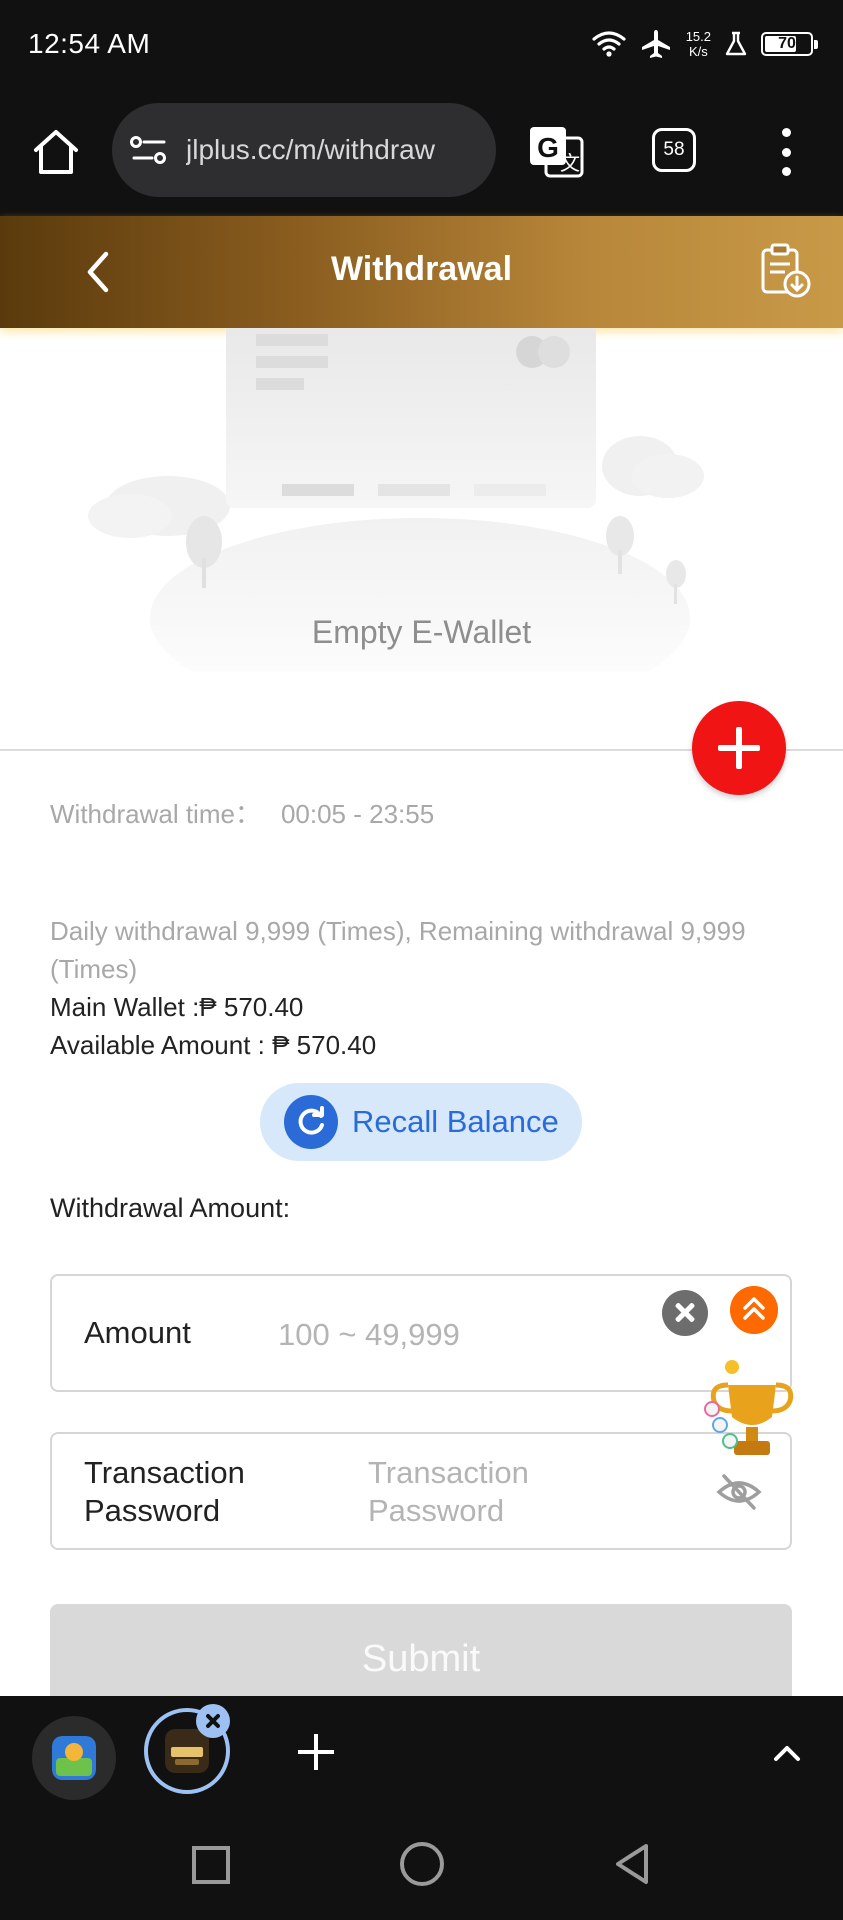 The image size is (843, 1920). What do you see at coordinates (750, 1411) in the screenshot?
I see `trophy-icon` at bounding box center [750, 1411].